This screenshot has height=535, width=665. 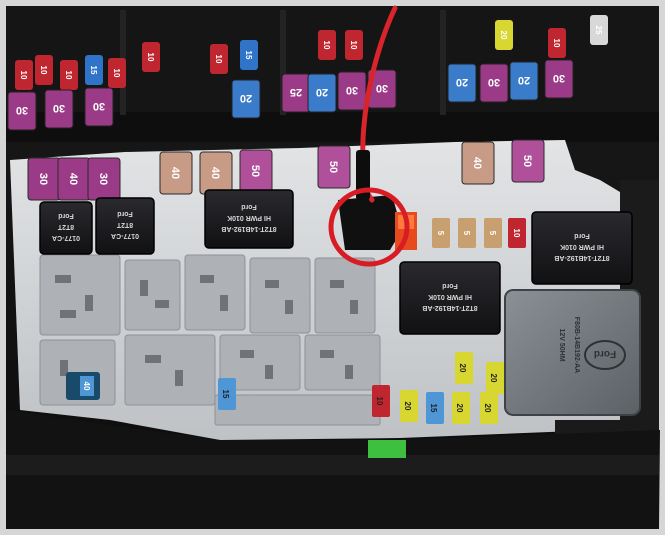 I want to click on svg-text: 40, so click(x=86, y=386).